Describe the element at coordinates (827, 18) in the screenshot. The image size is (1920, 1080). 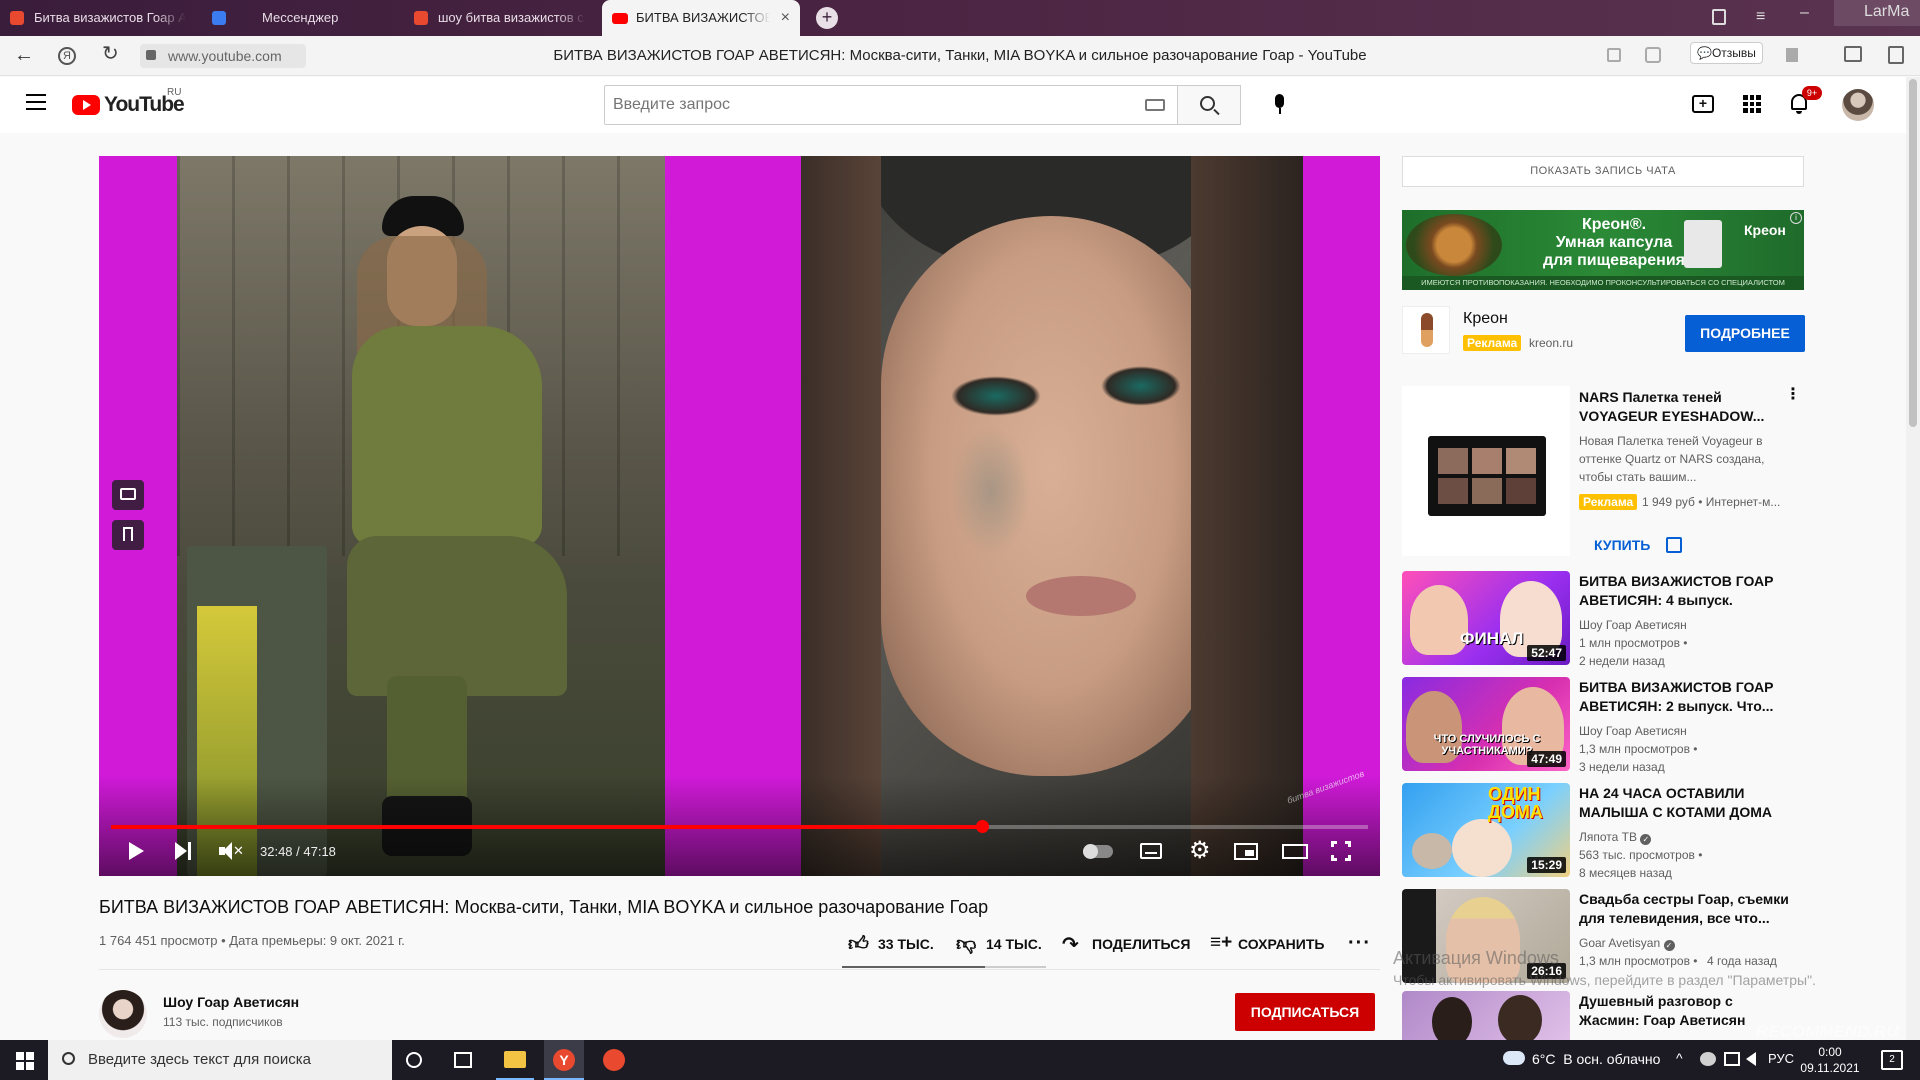
I see `new-tab-plus-icon: +` at that location.